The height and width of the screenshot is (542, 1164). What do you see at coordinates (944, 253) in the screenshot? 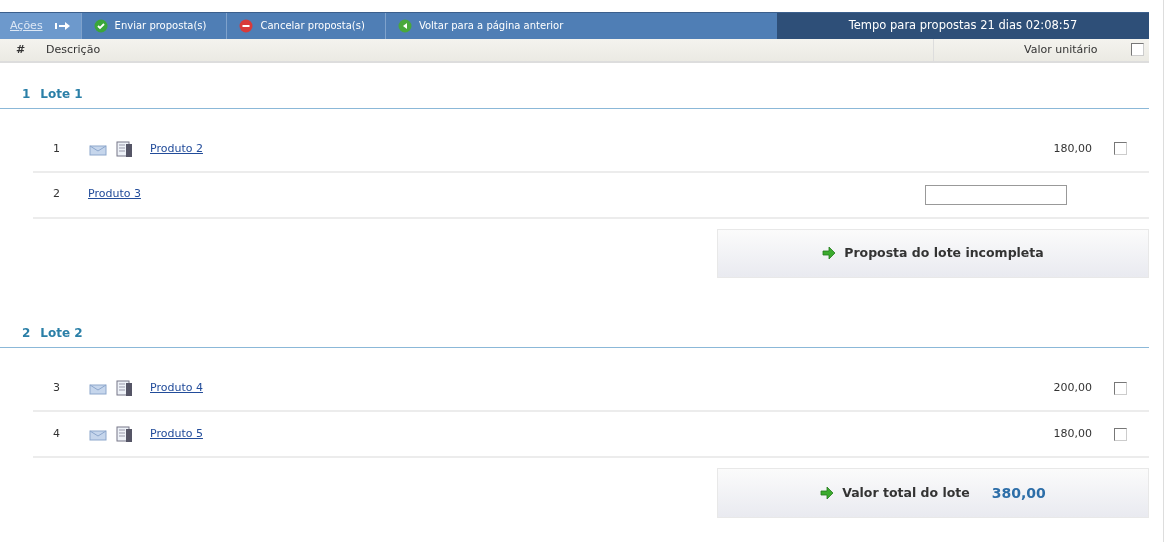
I see `panel-label: Proposta do lote incompleta` at bounding box center [944, 253].